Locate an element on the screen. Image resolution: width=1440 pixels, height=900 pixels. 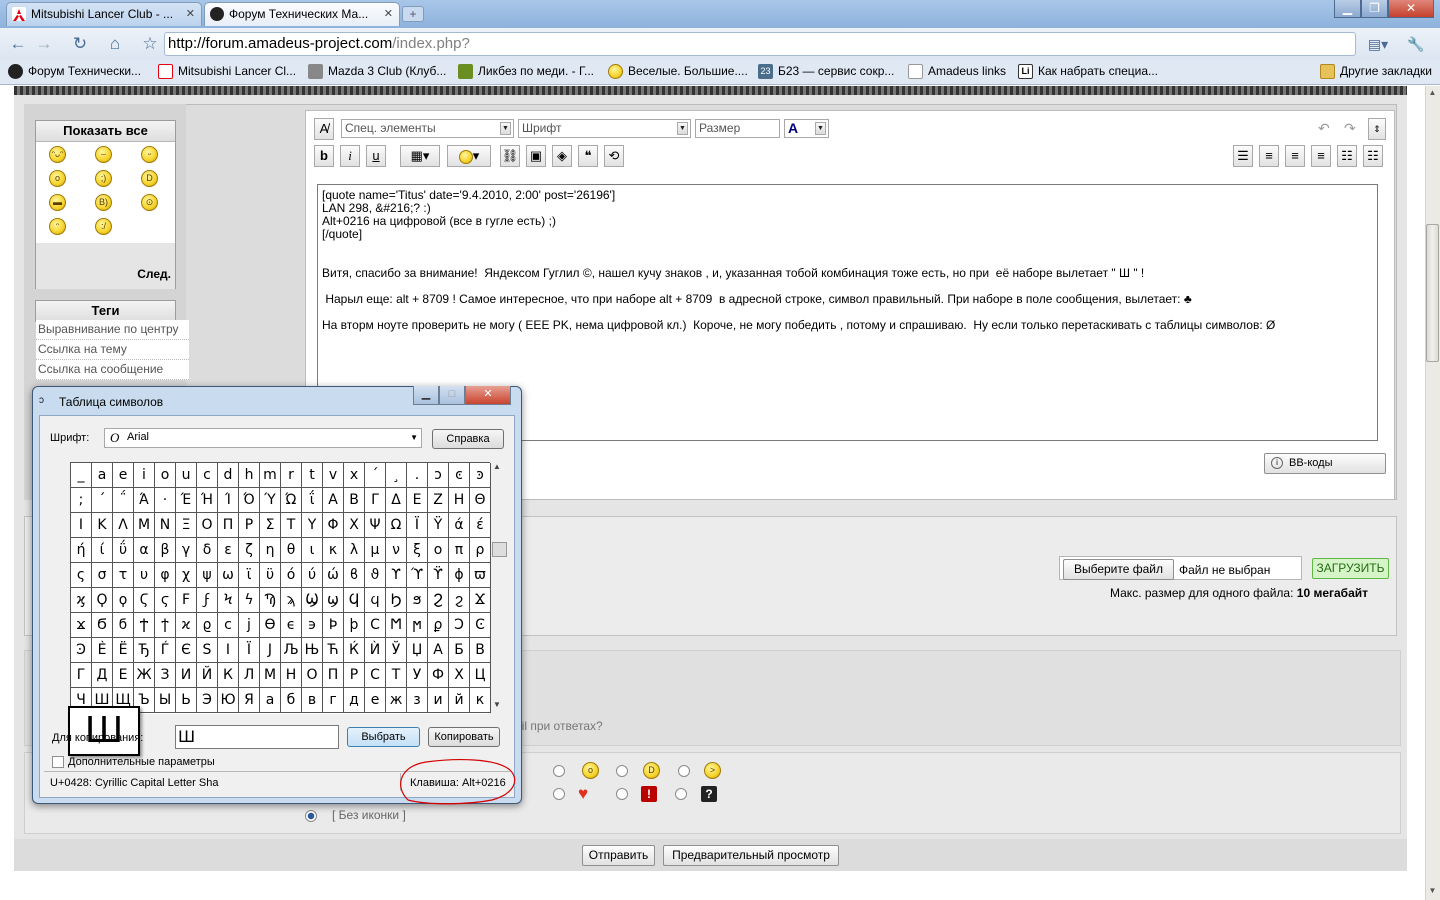
char-cell: Ρ is located at coordinates (249, 525).